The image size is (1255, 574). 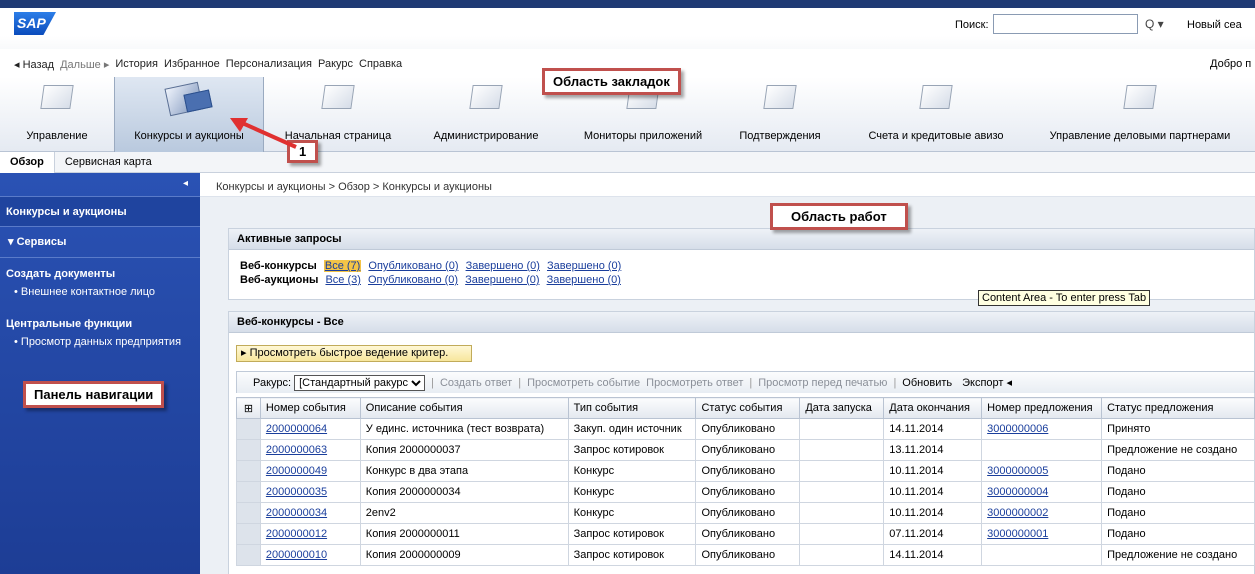 I want to click on table-cell: 2000000064, so click(x=310, y=429).